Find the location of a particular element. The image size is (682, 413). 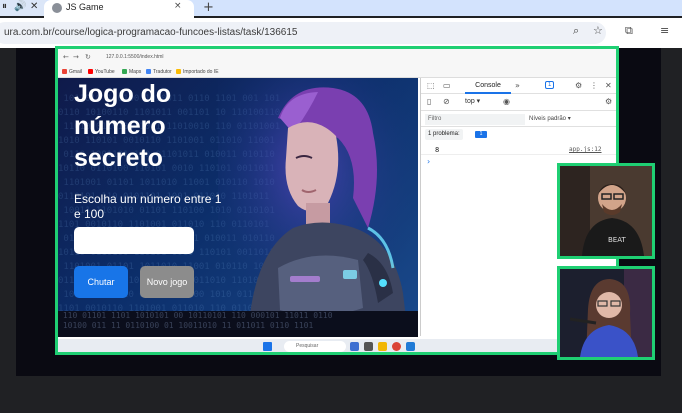

issues-button: 1 problema: is located at coordinates (444, 134).